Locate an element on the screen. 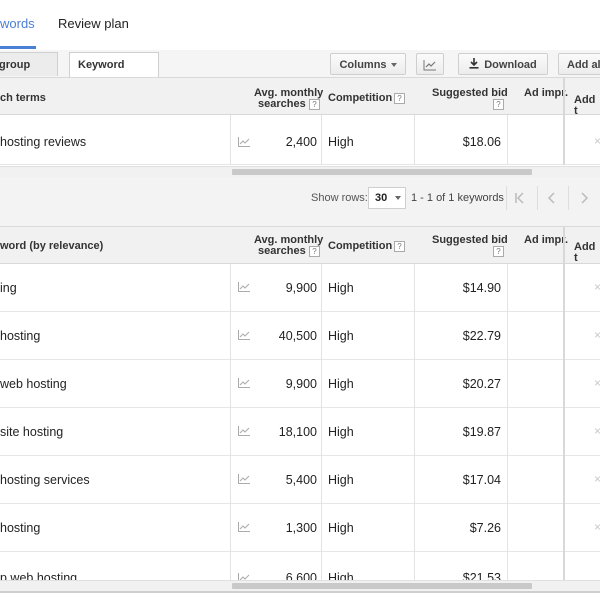 Image resolution: width=600 pixels, height=602 pixels. tab-review-plan: Review plan is located at coordinates (93, 23).